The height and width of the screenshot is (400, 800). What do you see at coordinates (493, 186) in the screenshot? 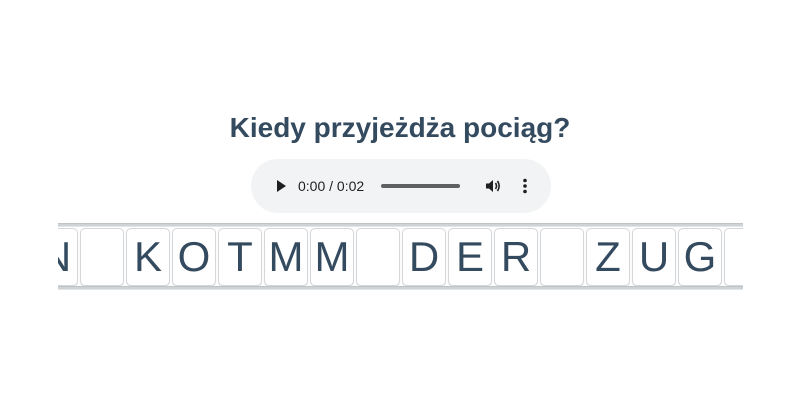
I see `volume-icon` at bounding box center [493, 186].